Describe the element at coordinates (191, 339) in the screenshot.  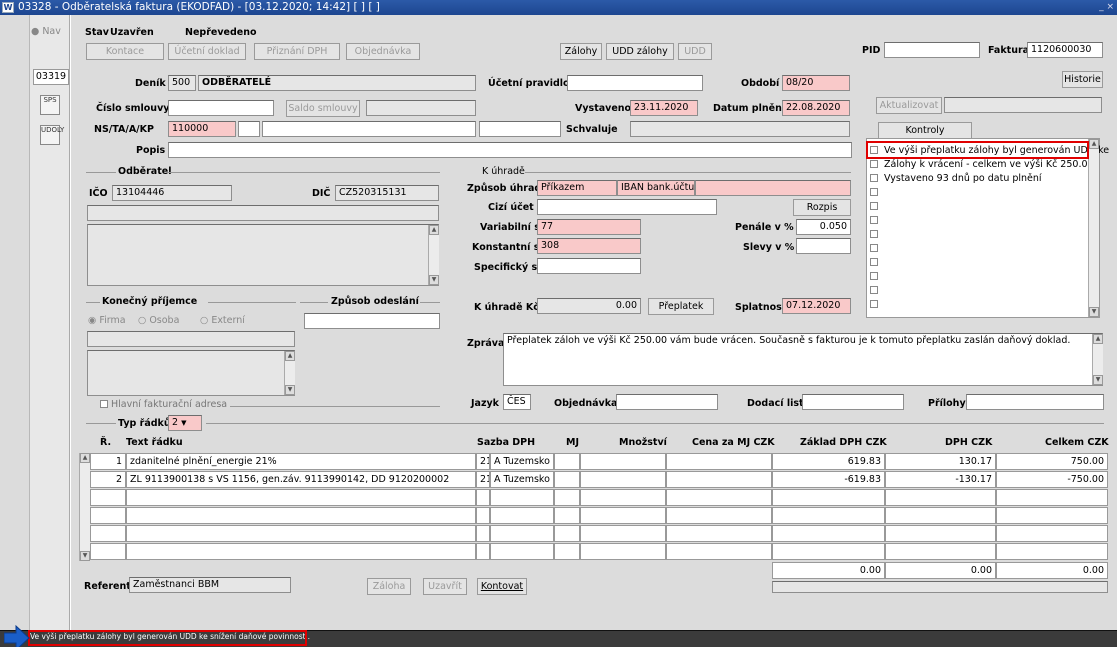
I see `prijemce-name-field` at that location.